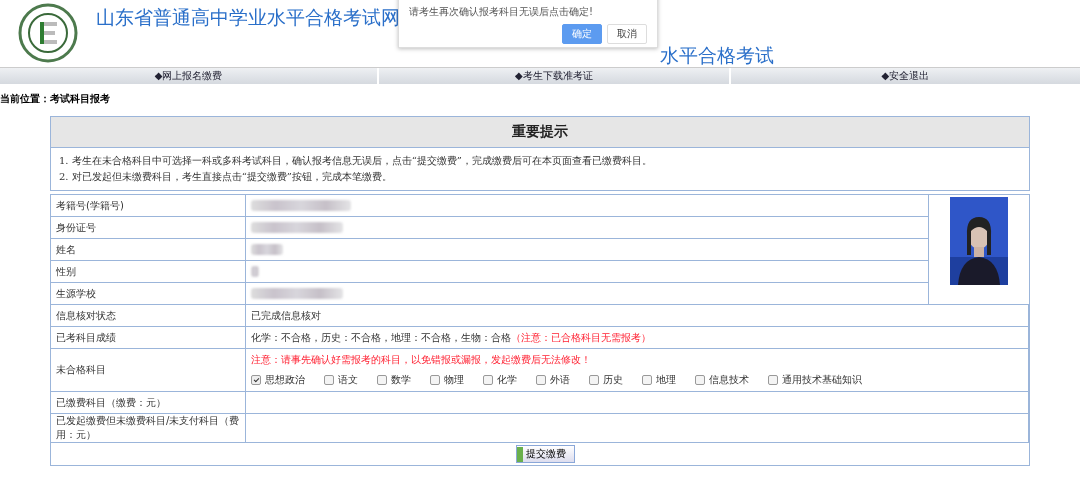 This screenshot has height=495, width=1080. Describe the element at coordinates (540, 132) in the screenshot. I see `notice-title: 重要提示` at that location.